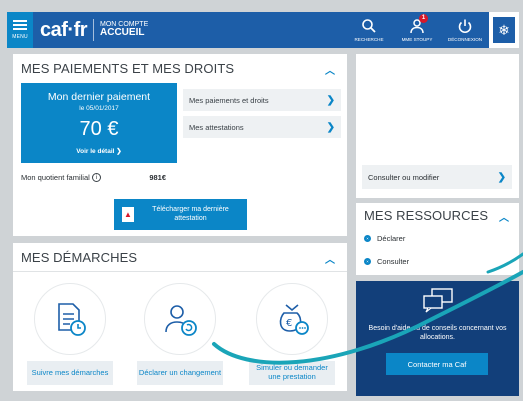  Describe the element at coordinates (465, 26) in the screenshot. I see `power-icon` at that location.